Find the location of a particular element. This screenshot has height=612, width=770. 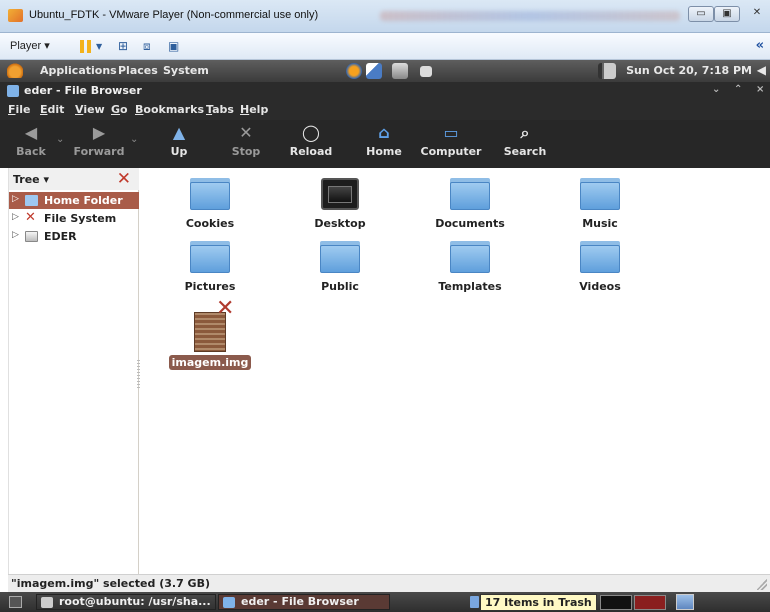

stop-icon: ✕ is located at coordinates (246, 132).